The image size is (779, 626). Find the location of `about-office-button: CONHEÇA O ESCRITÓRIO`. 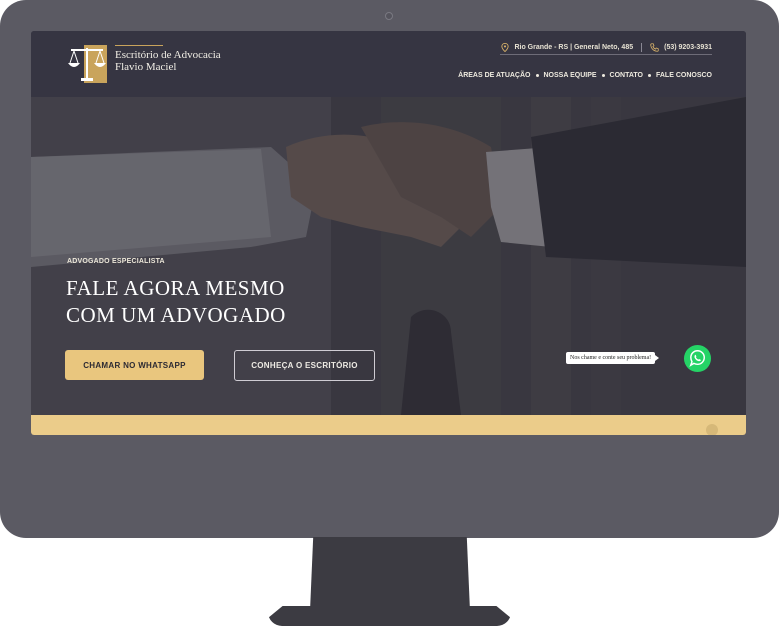

about-office-button: CONHEÇA O ESCRITÓRIO is located at coordinates (304, 365).